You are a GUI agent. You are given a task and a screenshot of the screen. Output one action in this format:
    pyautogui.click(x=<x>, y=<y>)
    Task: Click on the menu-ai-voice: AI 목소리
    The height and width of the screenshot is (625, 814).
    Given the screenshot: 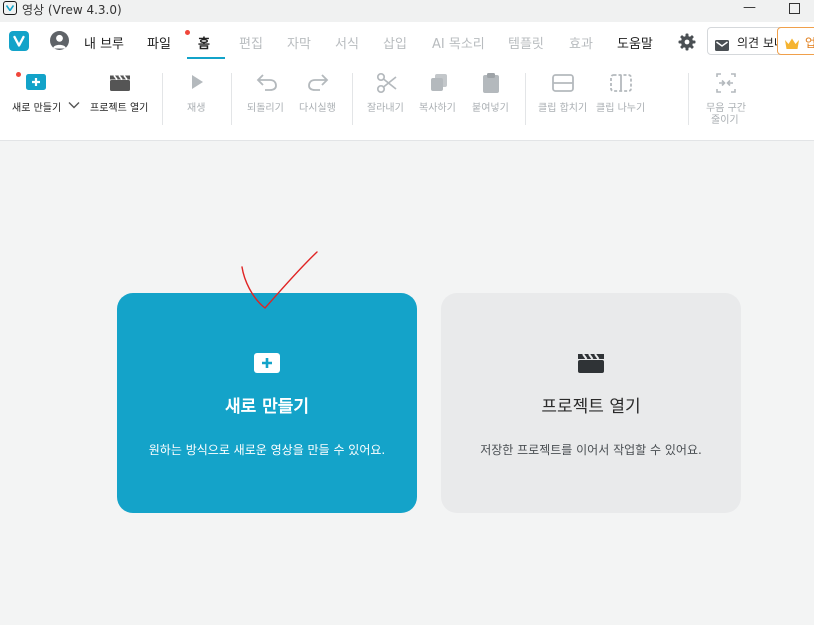 What is the action you would take?
    pyautogui.click(x=458, y=42)
    